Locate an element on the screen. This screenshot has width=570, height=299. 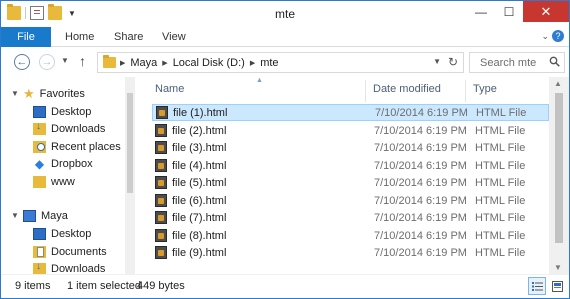
search-input is located at coordinates (509, 62).